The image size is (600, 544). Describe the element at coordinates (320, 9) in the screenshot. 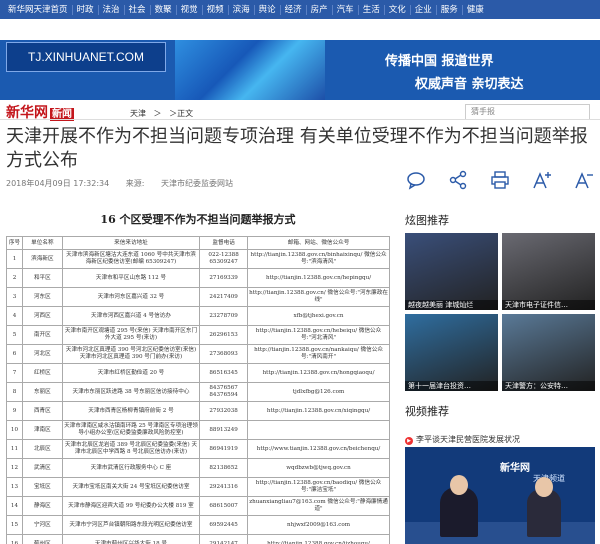

I see `nav-item: 房产` at that location.